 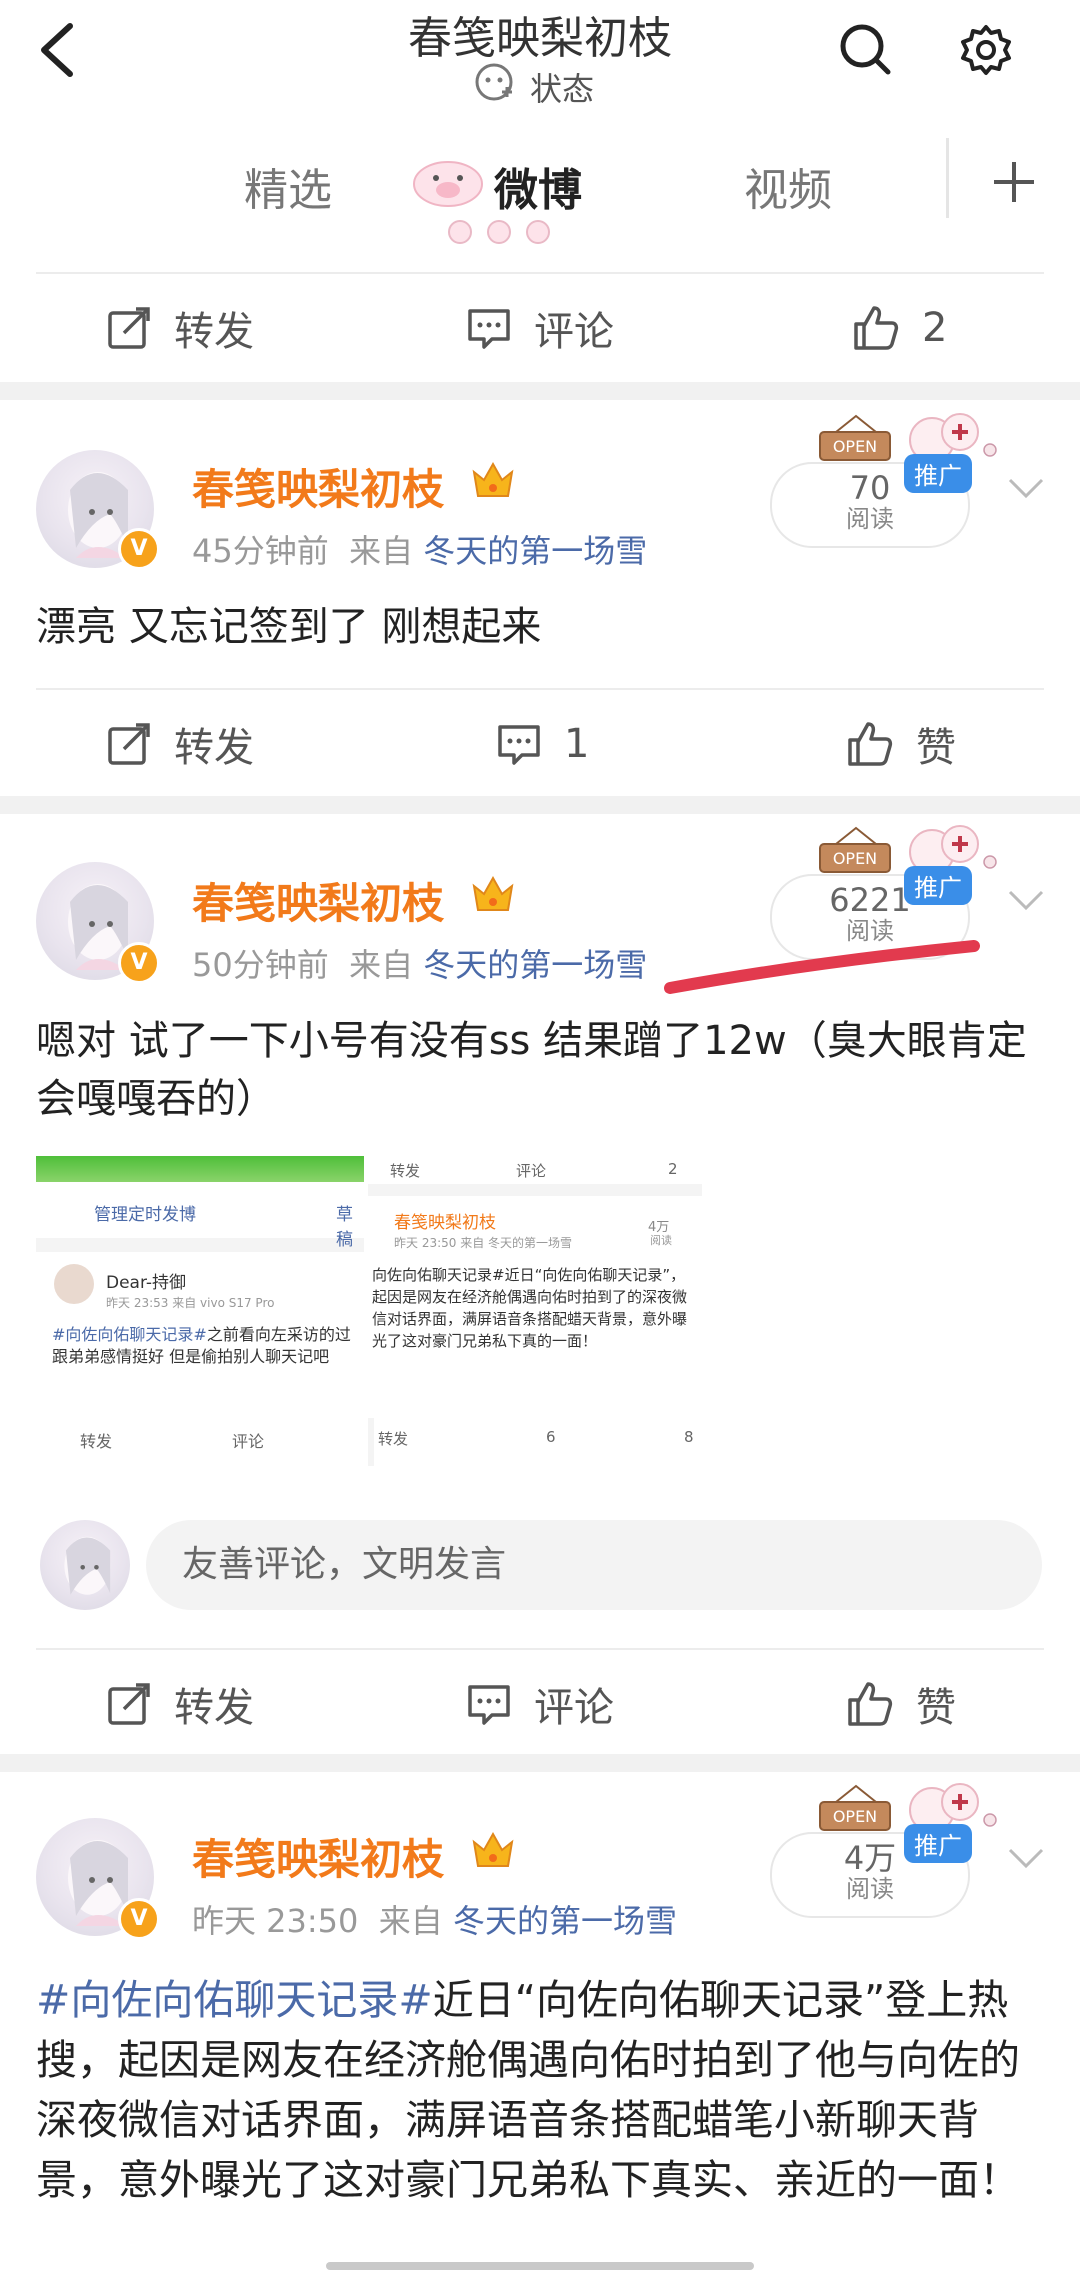 What do you see at coordinates (493, 1849) in the screenshot?
I see `crown-vip-icon` at bounding box center [493, 1849].